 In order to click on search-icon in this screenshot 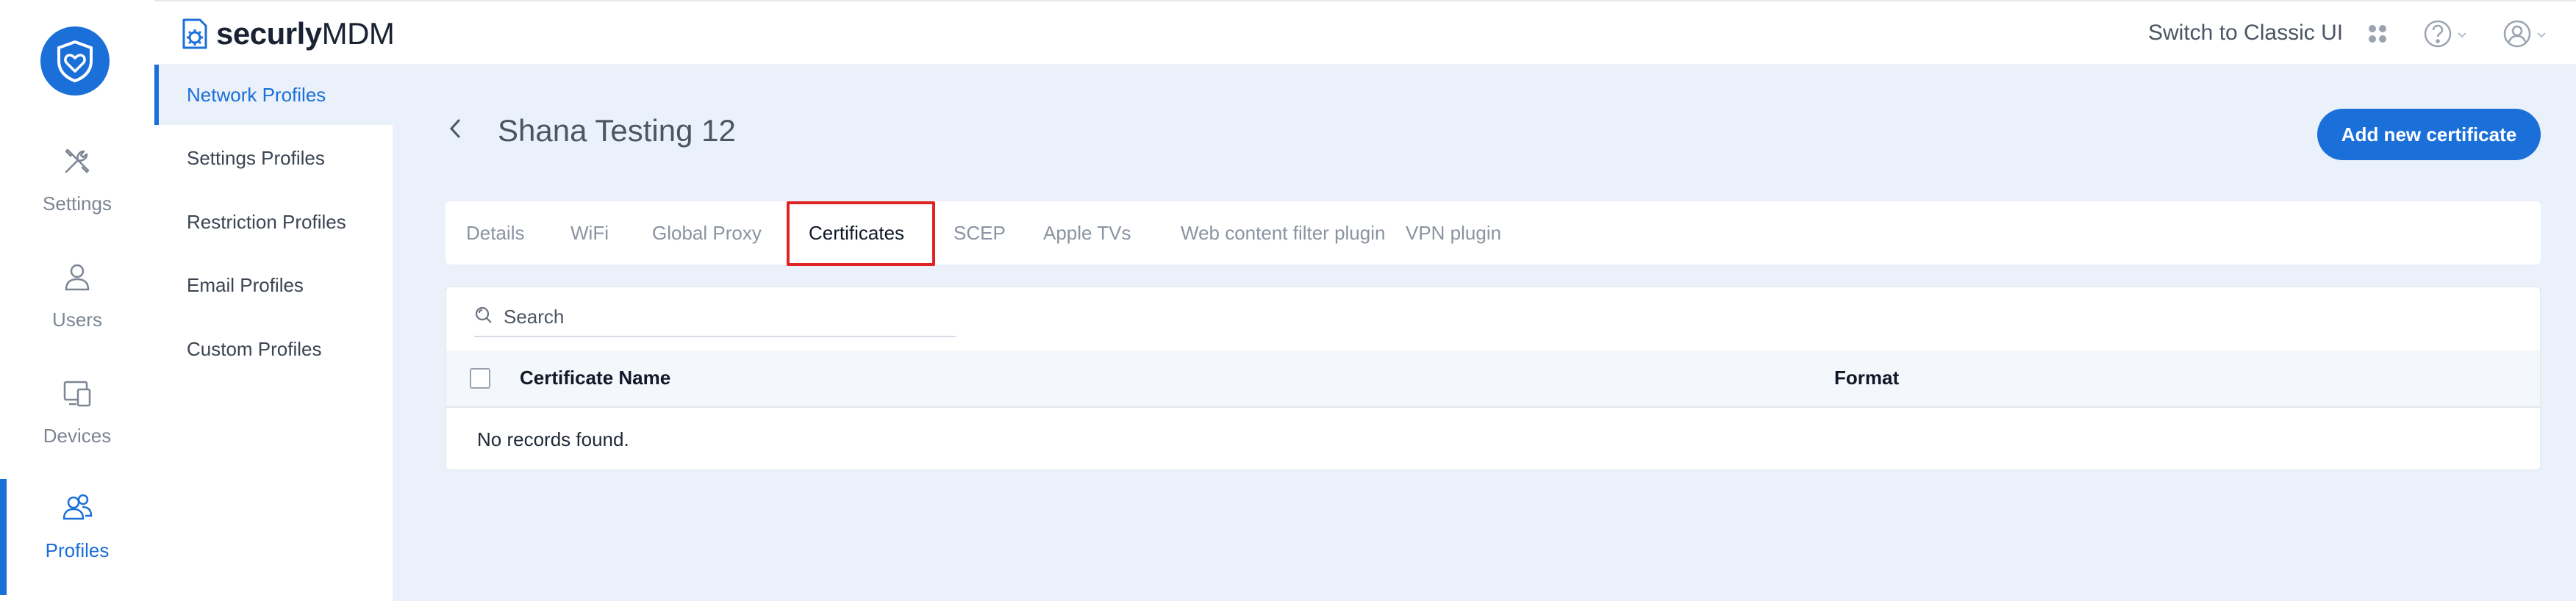, I will do `click(484, 317)`.